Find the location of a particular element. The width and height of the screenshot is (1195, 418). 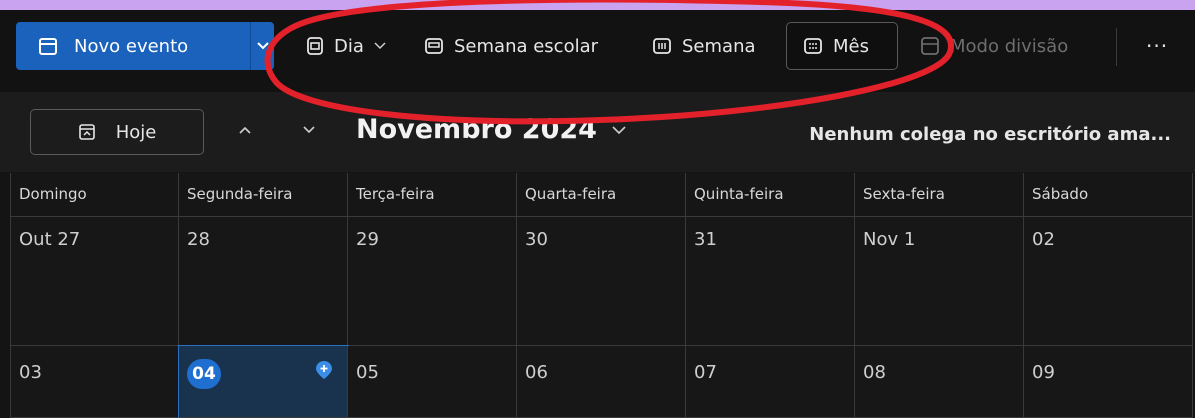

today-button: Hoje is located at coordinates (117, 132).